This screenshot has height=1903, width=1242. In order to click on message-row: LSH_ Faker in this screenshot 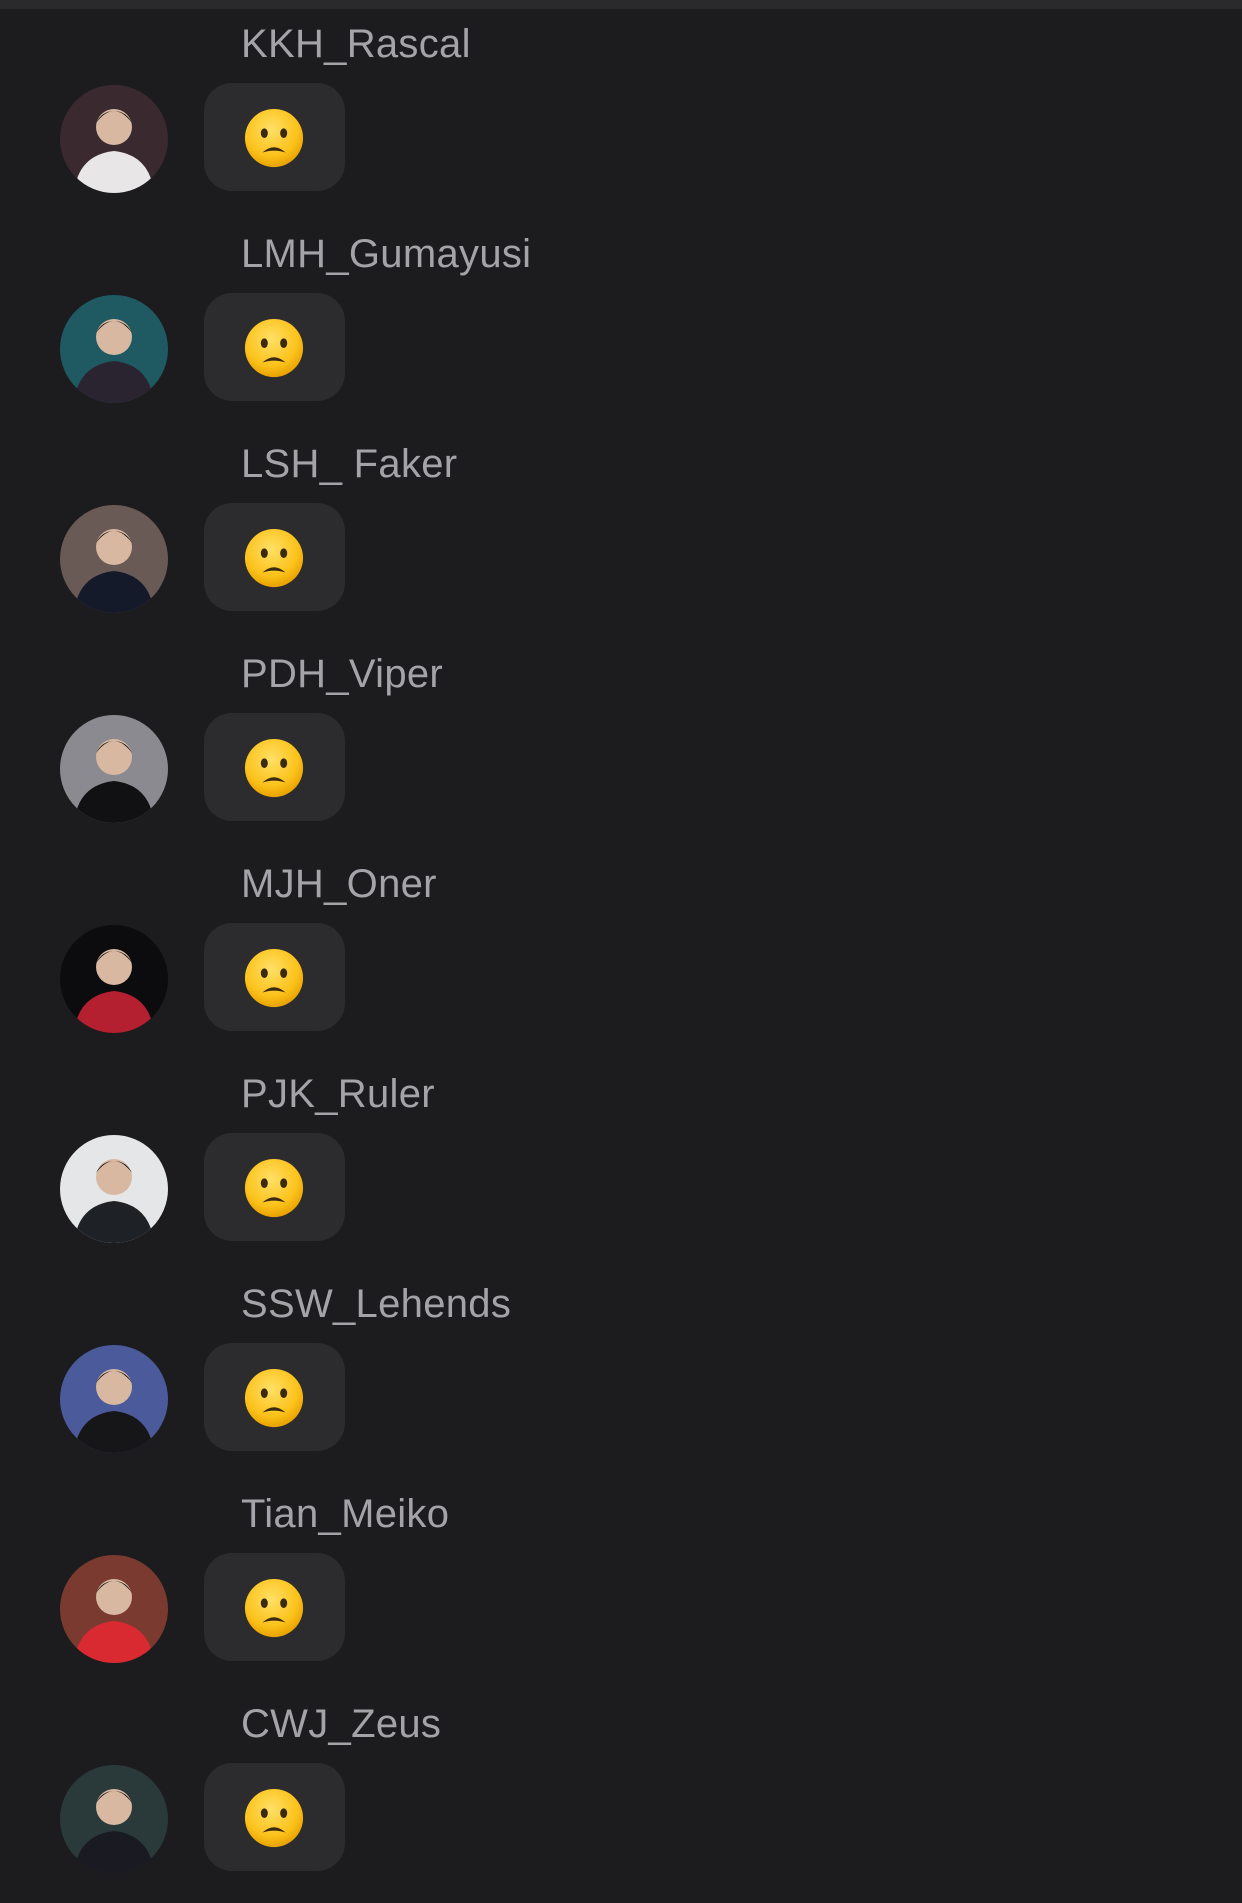, I will do `click(621, 525)`.